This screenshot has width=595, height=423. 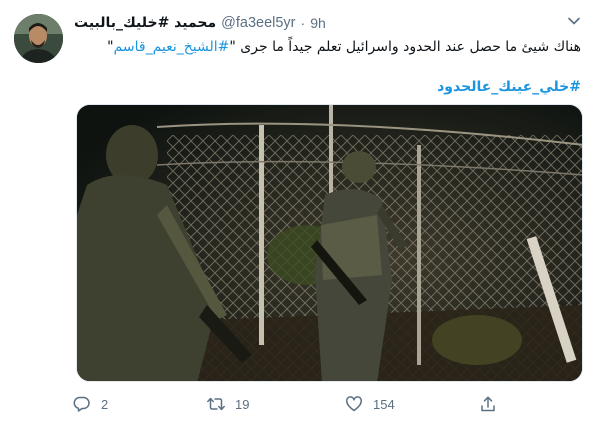 What do you see at coordinates (145, 23) in the screenshot?
I see `display-name: محميد #خليك_بالبيت` at bounding box center [145, 23].